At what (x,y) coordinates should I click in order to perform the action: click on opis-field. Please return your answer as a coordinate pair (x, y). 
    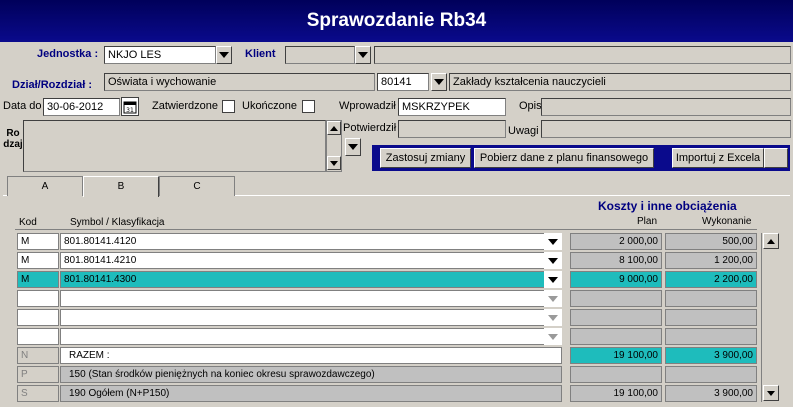
    Looking at the image, I should click on (666, 107).